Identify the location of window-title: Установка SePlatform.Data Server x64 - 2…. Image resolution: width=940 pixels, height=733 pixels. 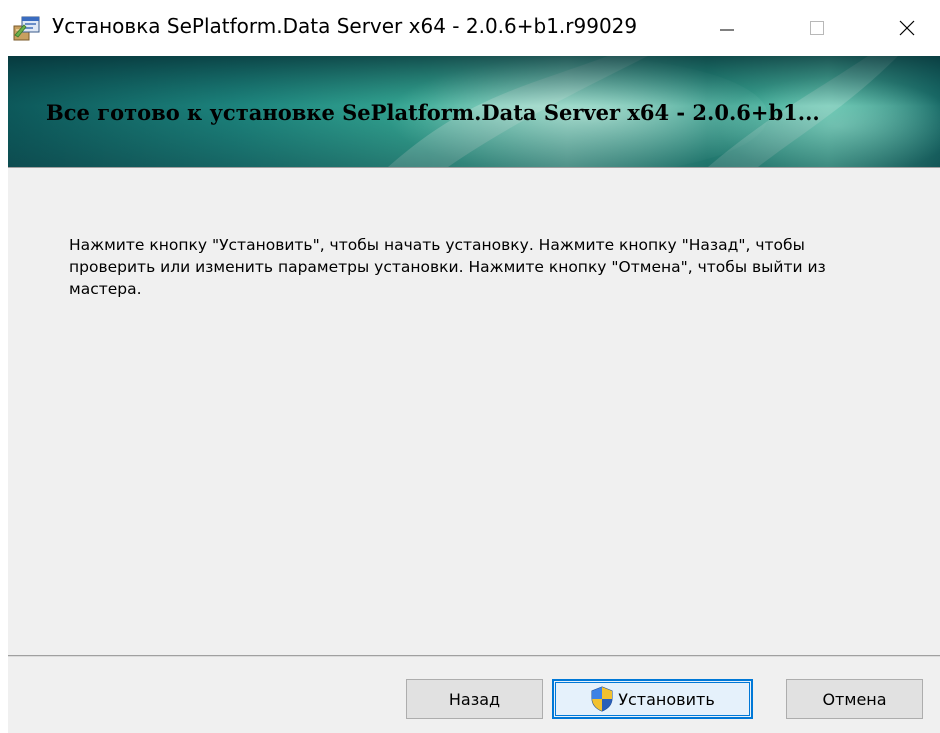
(345, 26).